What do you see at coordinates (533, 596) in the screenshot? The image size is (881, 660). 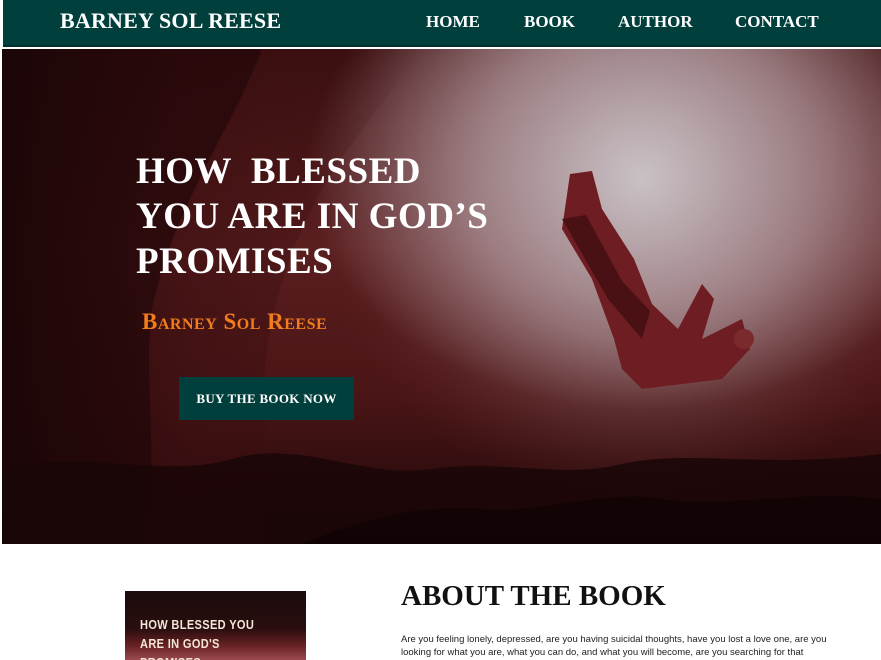 I see `about-title: ABOUT THE BOOK` at bounding box center [533, 596].